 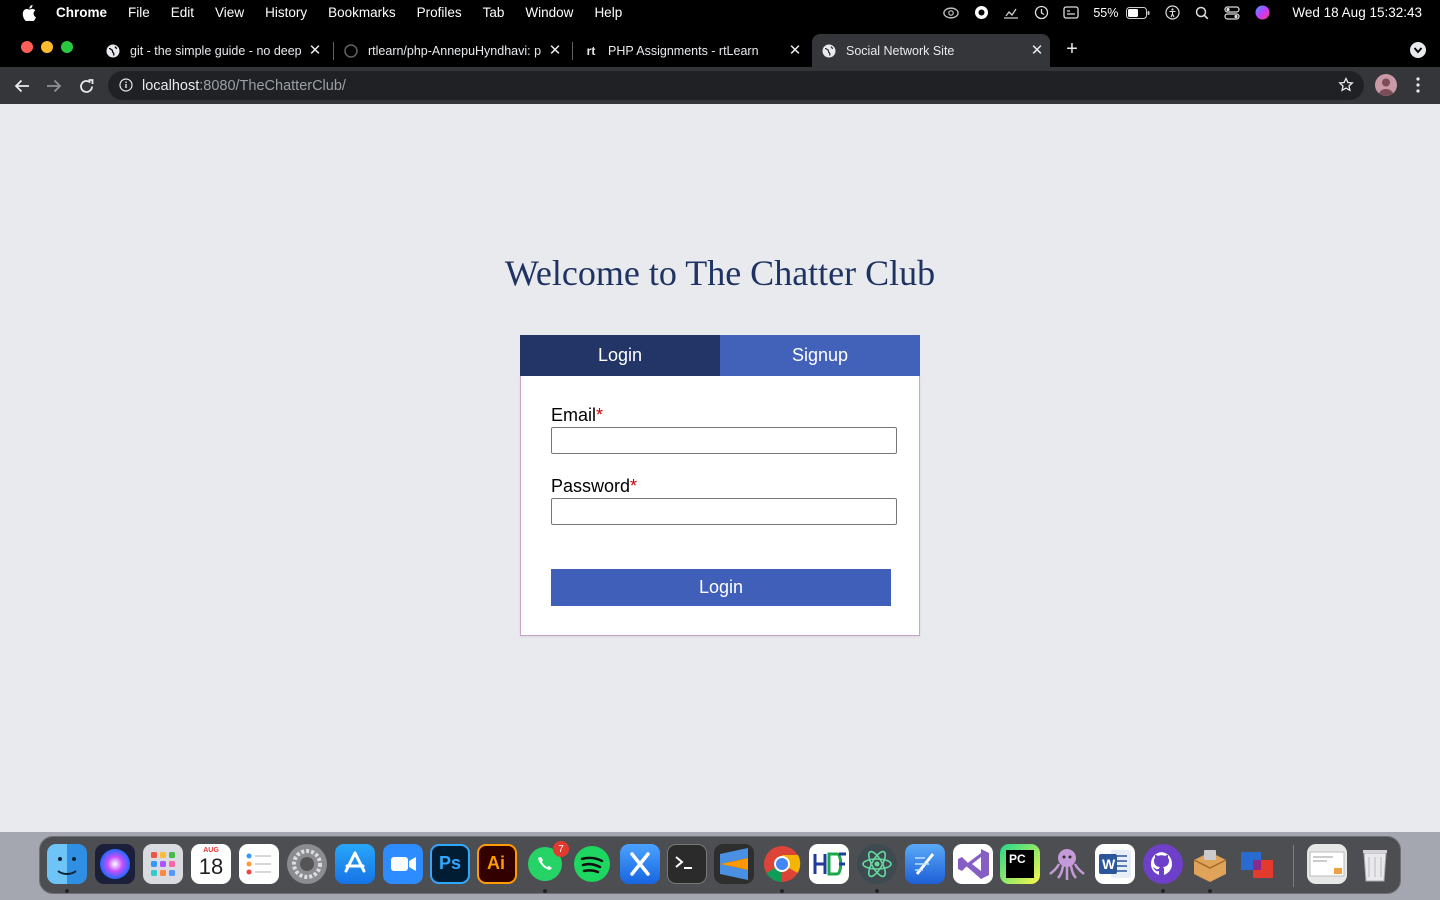 I want to click on menu-help: Help, so click(x=608, y=12).